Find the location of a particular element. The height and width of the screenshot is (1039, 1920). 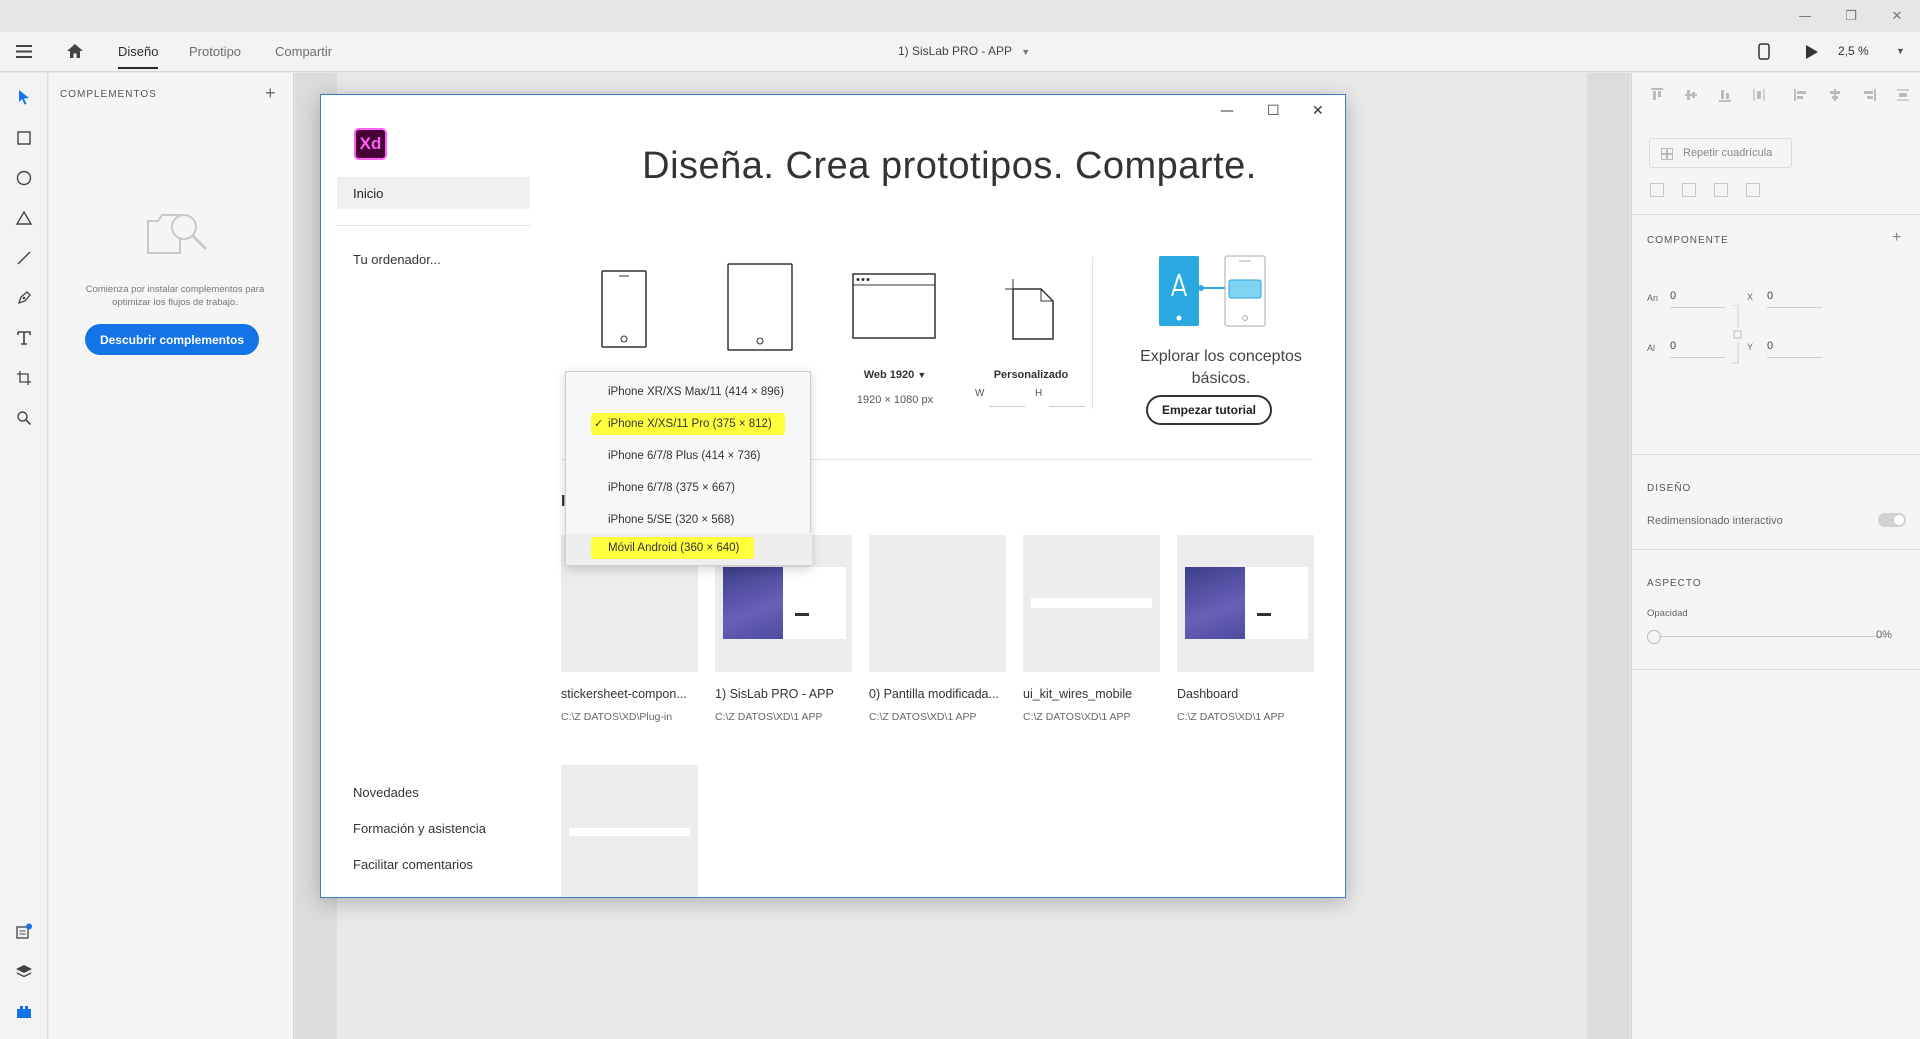

align-top-icon is located at coordinates (1657, 97).